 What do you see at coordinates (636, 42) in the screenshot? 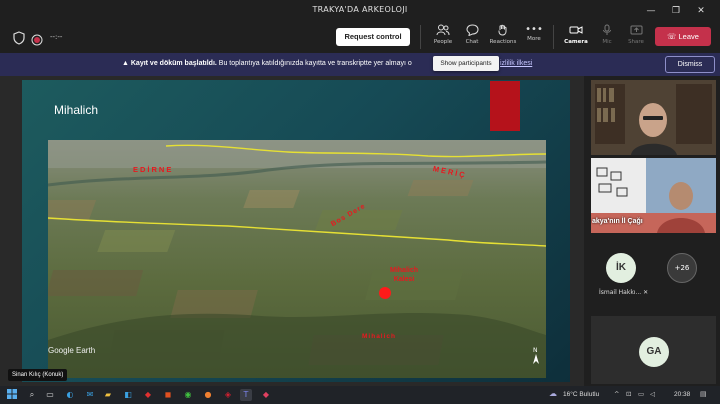
I see `share-label: Share` at bounding box center [636, 42].